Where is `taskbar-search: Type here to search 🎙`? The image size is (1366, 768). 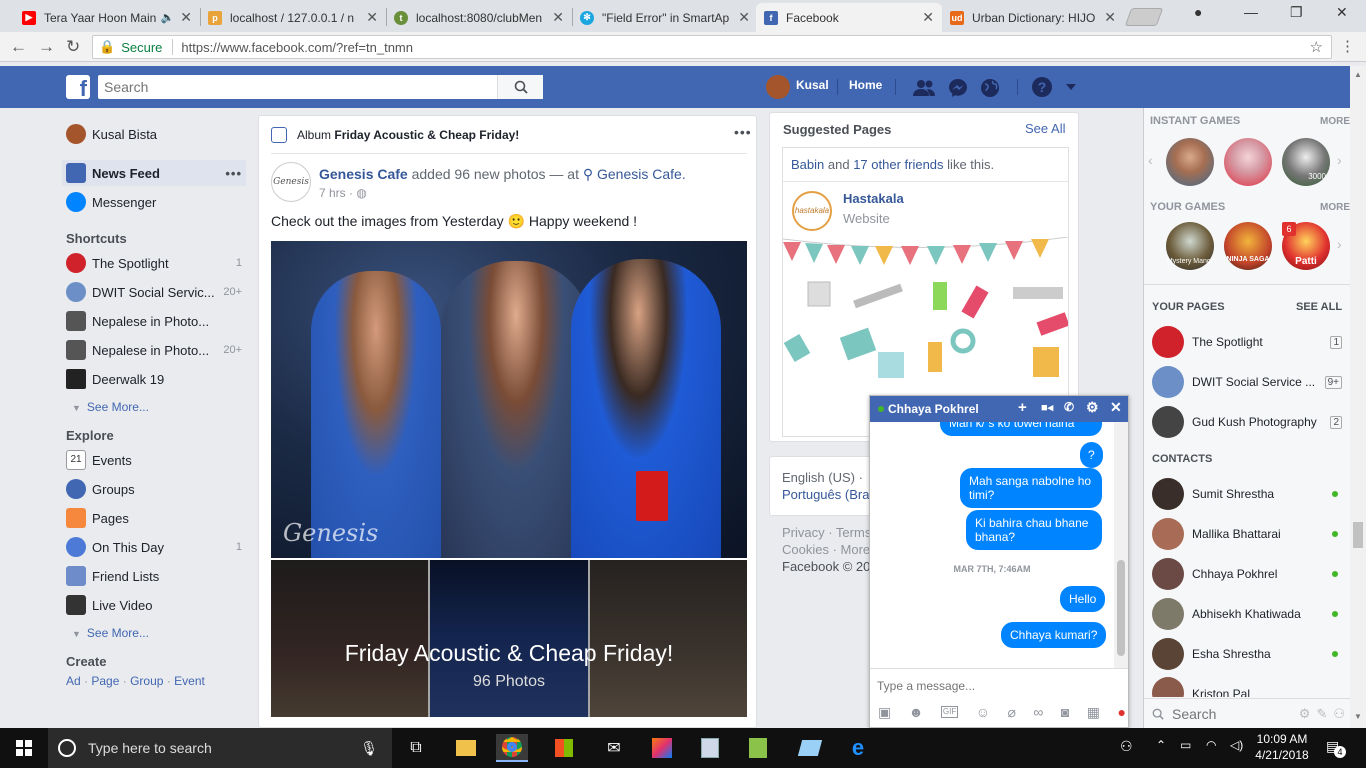
taskbar-search: Type here to search 🎙 is located at coordinates (220, 748).